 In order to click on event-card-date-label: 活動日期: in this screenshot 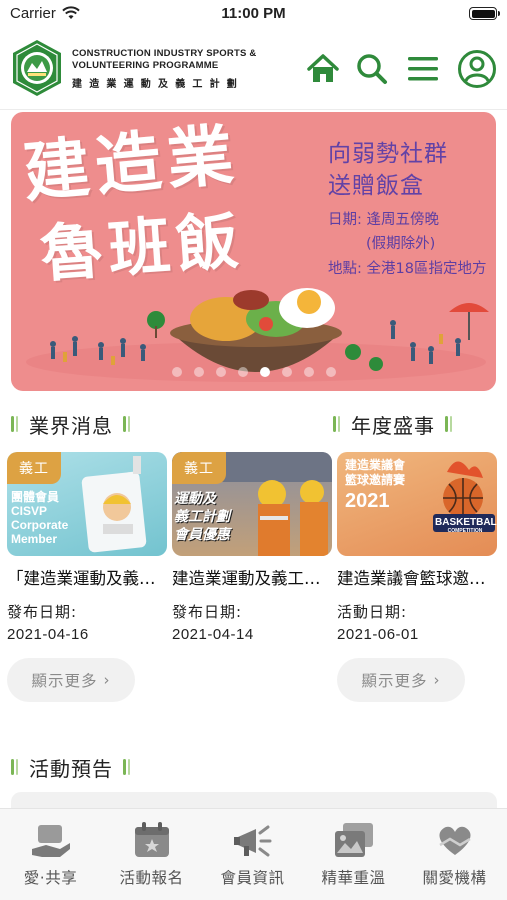, I will do `click(372, 612)`.